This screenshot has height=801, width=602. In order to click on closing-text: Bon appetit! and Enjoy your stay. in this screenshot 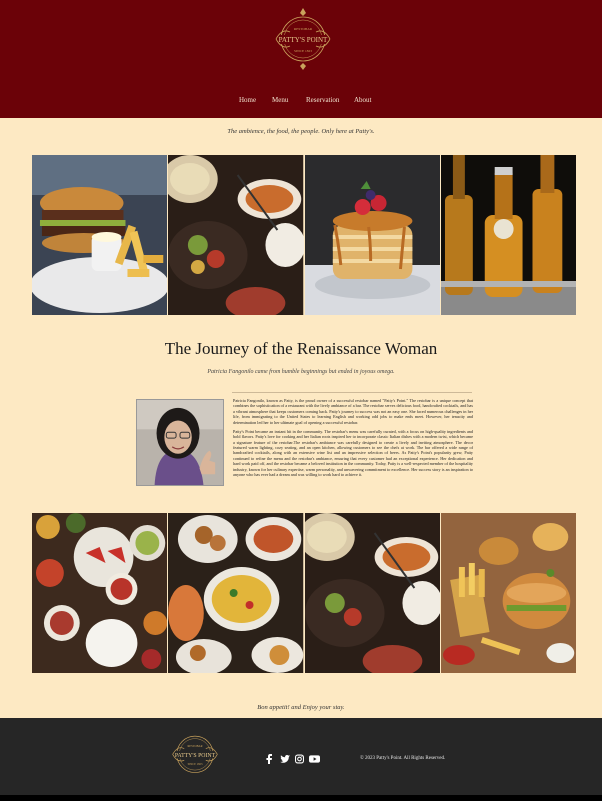, I will do `click(301, 707)`.